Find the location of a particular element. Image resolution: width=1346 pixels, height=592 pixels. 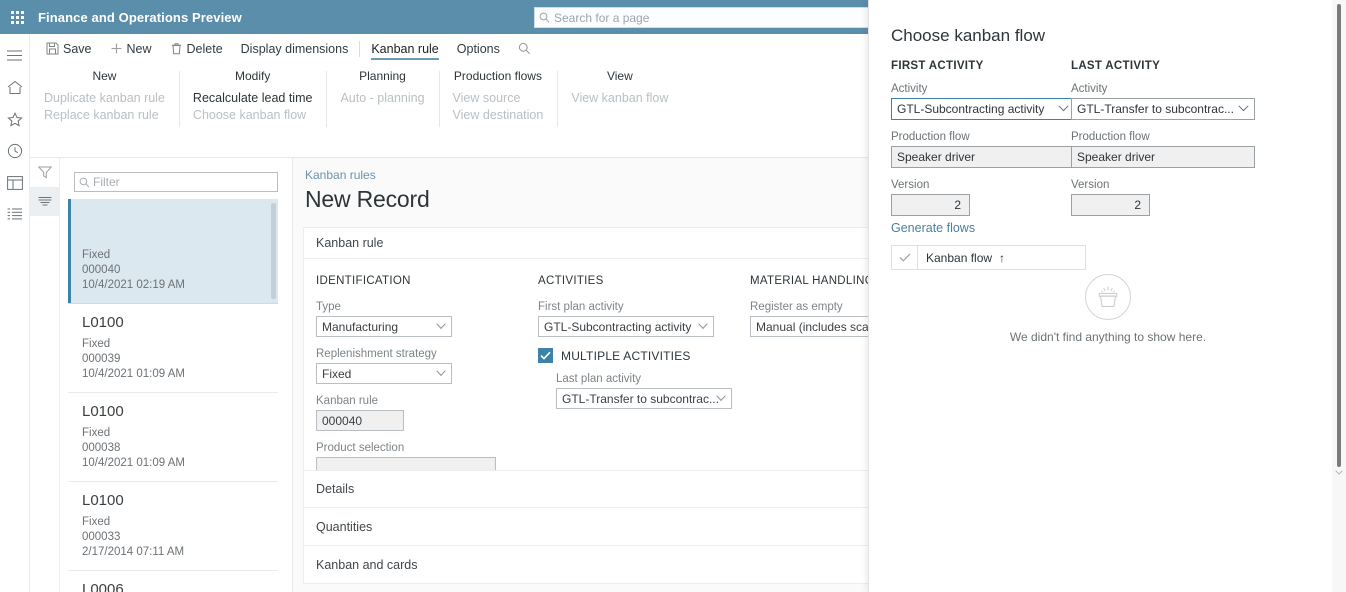

first-plan-activity-select: GTL-Subcontracting activity is located at coordinates (626, 326).